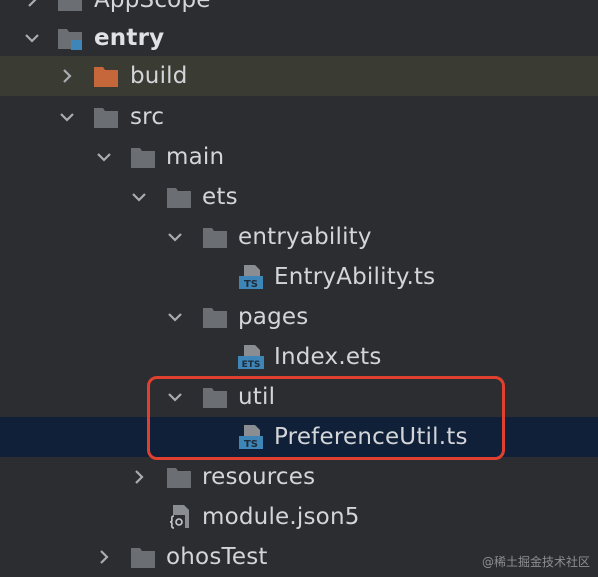 The height and width of the screenshot is (577, 598). What do you see at coordinates (220, 197) in the screenshot?
I see `tree-label-ets: ets` at bounding box center [220, 197].